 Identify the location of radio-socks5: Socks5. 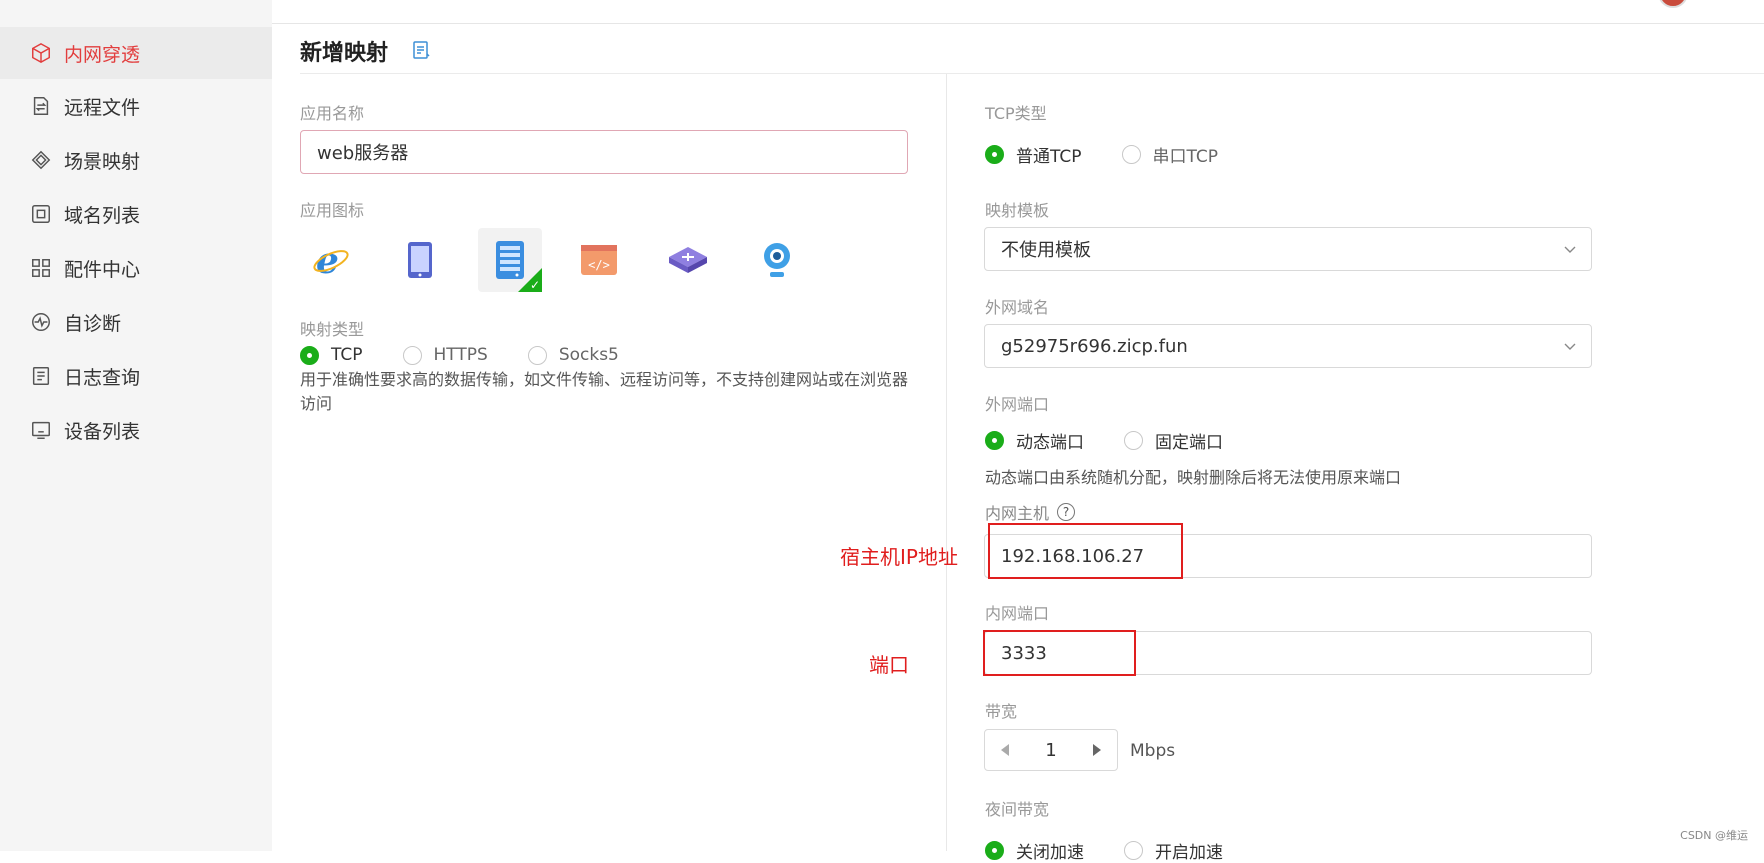
(573, 355).